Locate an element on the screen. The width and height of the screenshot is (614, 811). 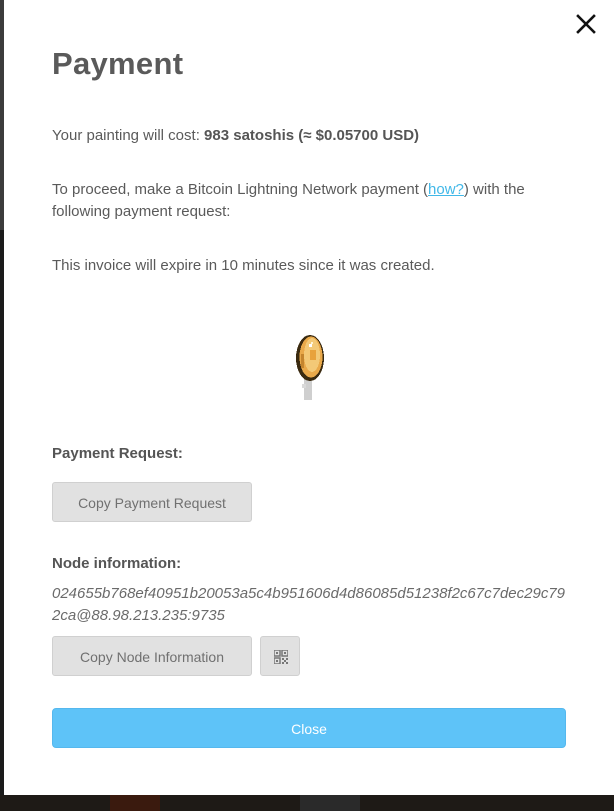
how-link: how? is located at coordinates (446, 189).